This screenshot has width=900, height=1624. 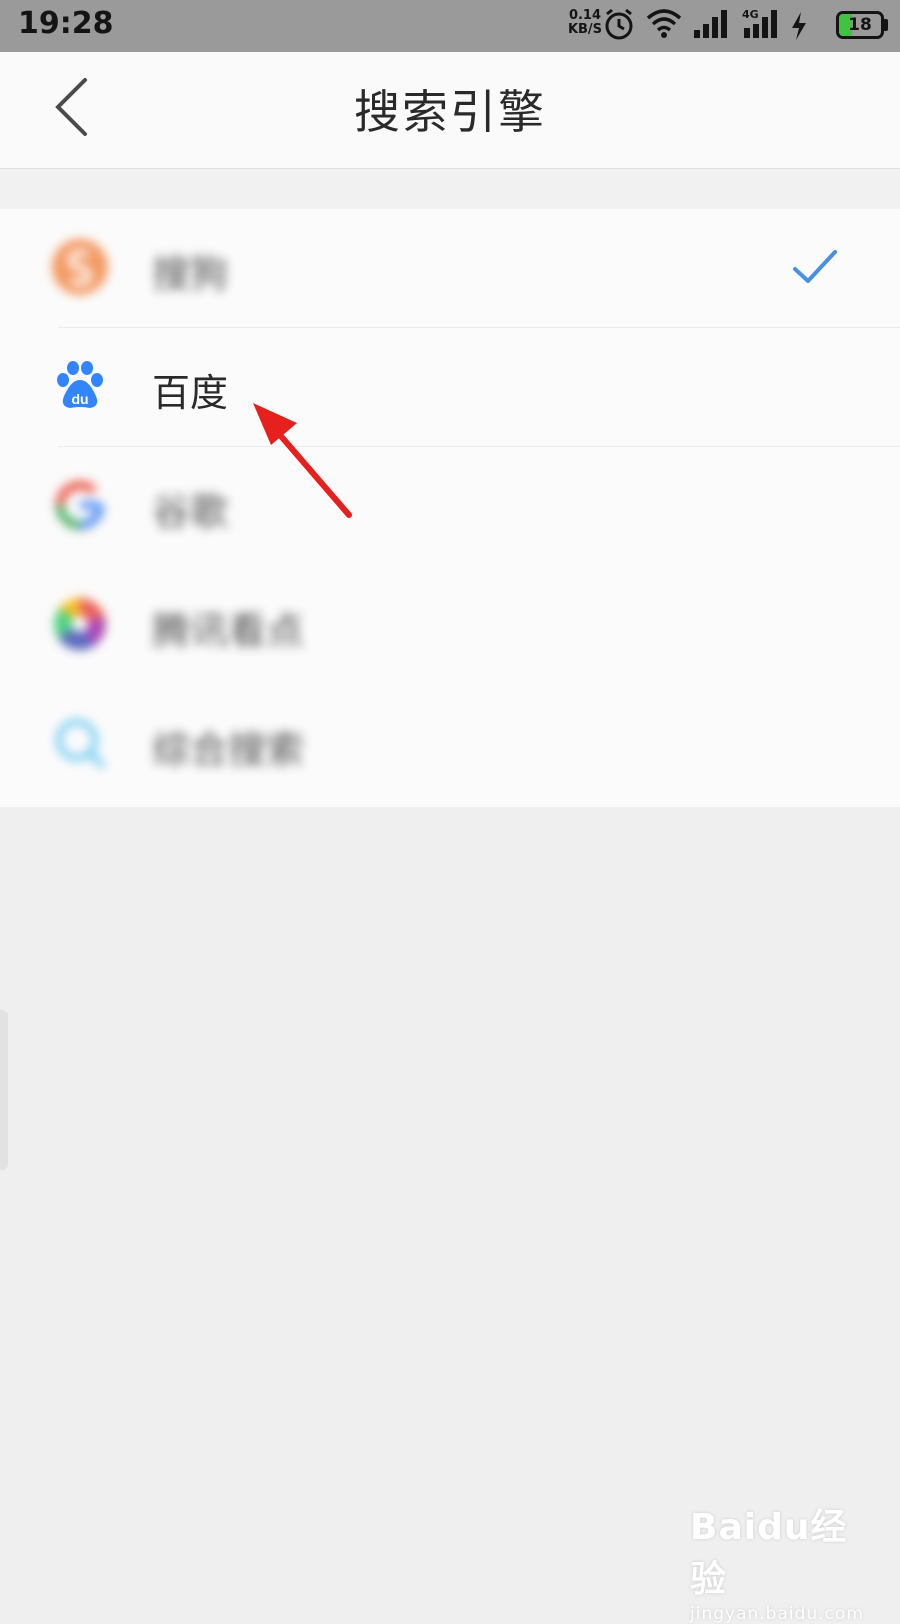 I want to click on section-gap, so click(x=450, y=189).